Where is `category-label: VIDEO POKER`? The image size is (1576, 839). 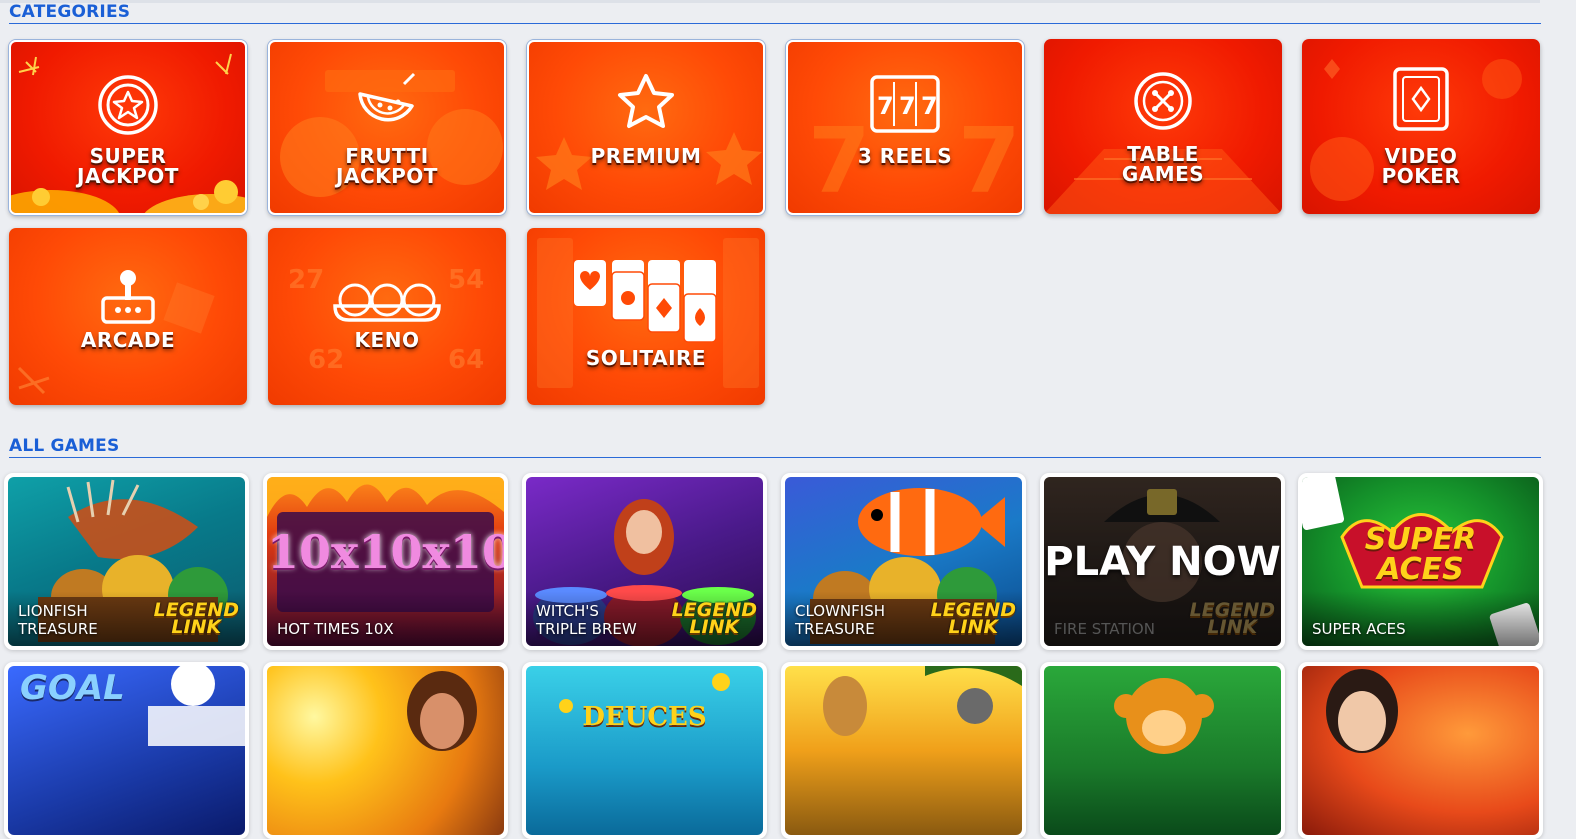 category-label: VIDEO POKER is located at coordinates (1421, 166).